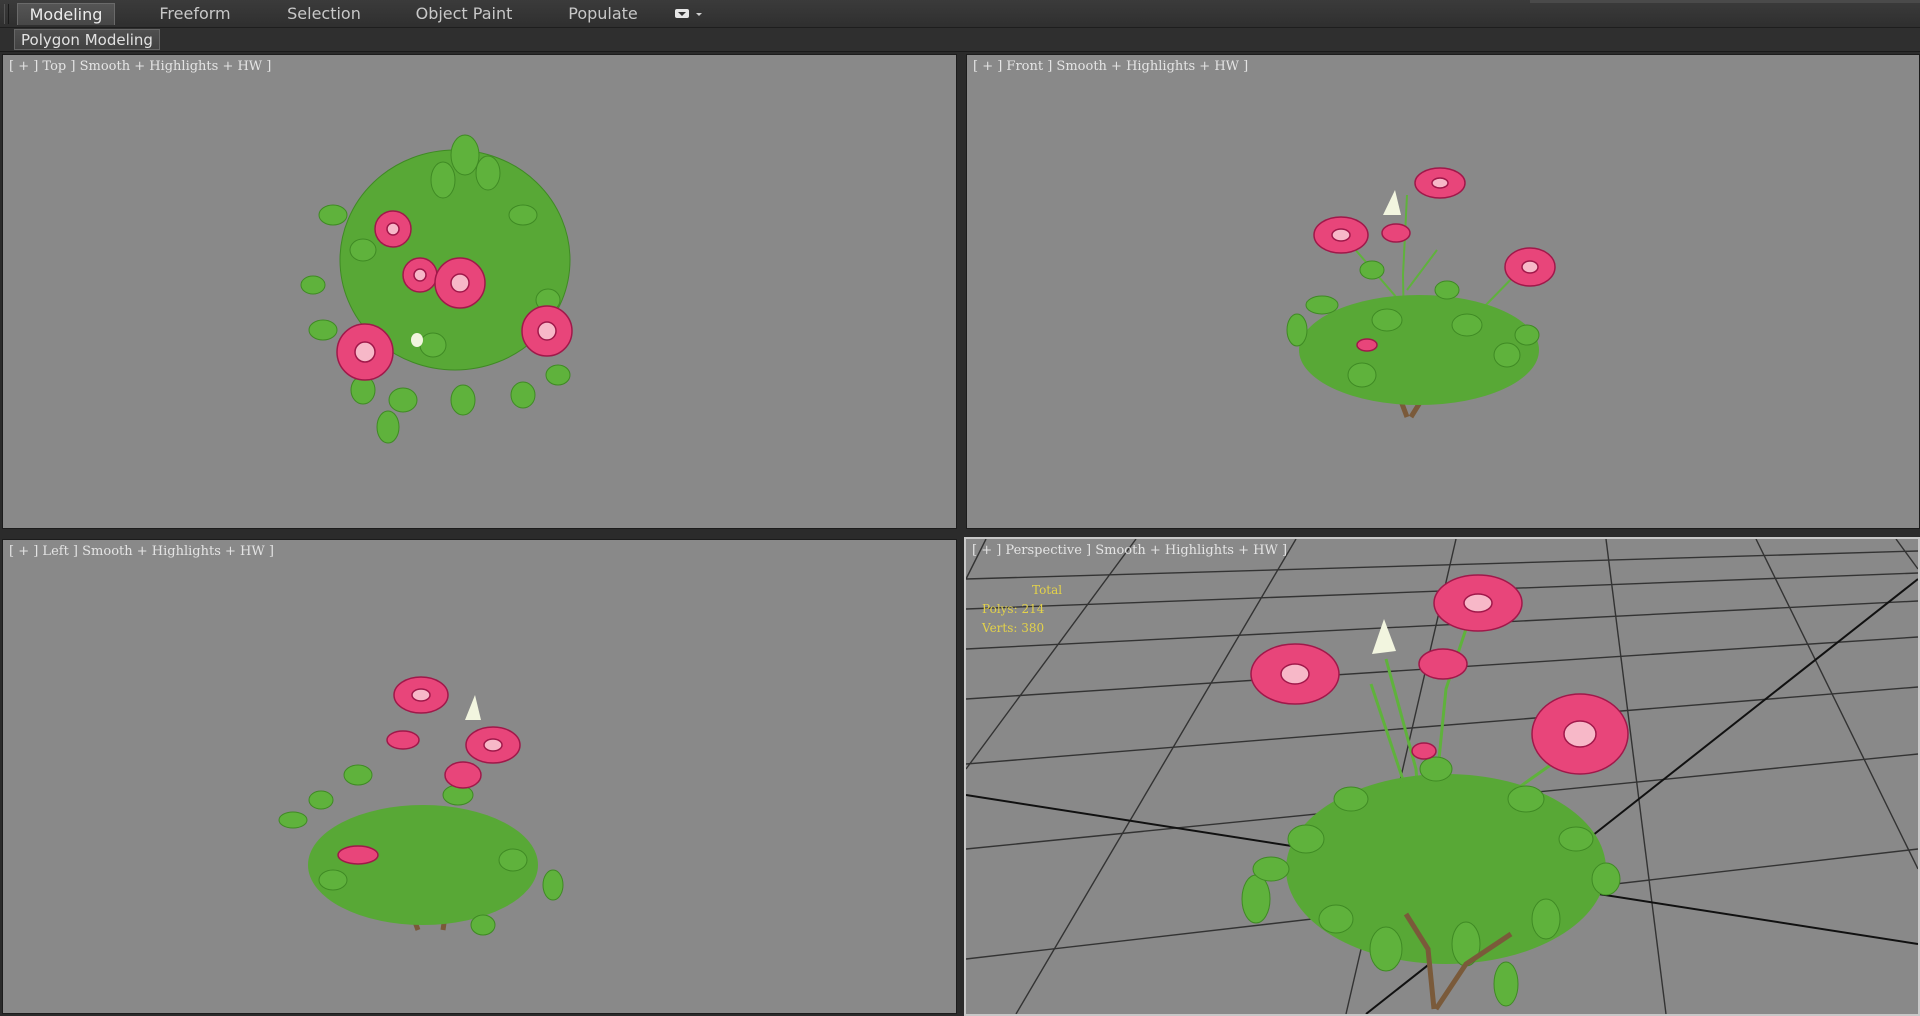  Describe the element at coordinates (421, 806) in the screenshot. I see `peony-left-view` at that location.